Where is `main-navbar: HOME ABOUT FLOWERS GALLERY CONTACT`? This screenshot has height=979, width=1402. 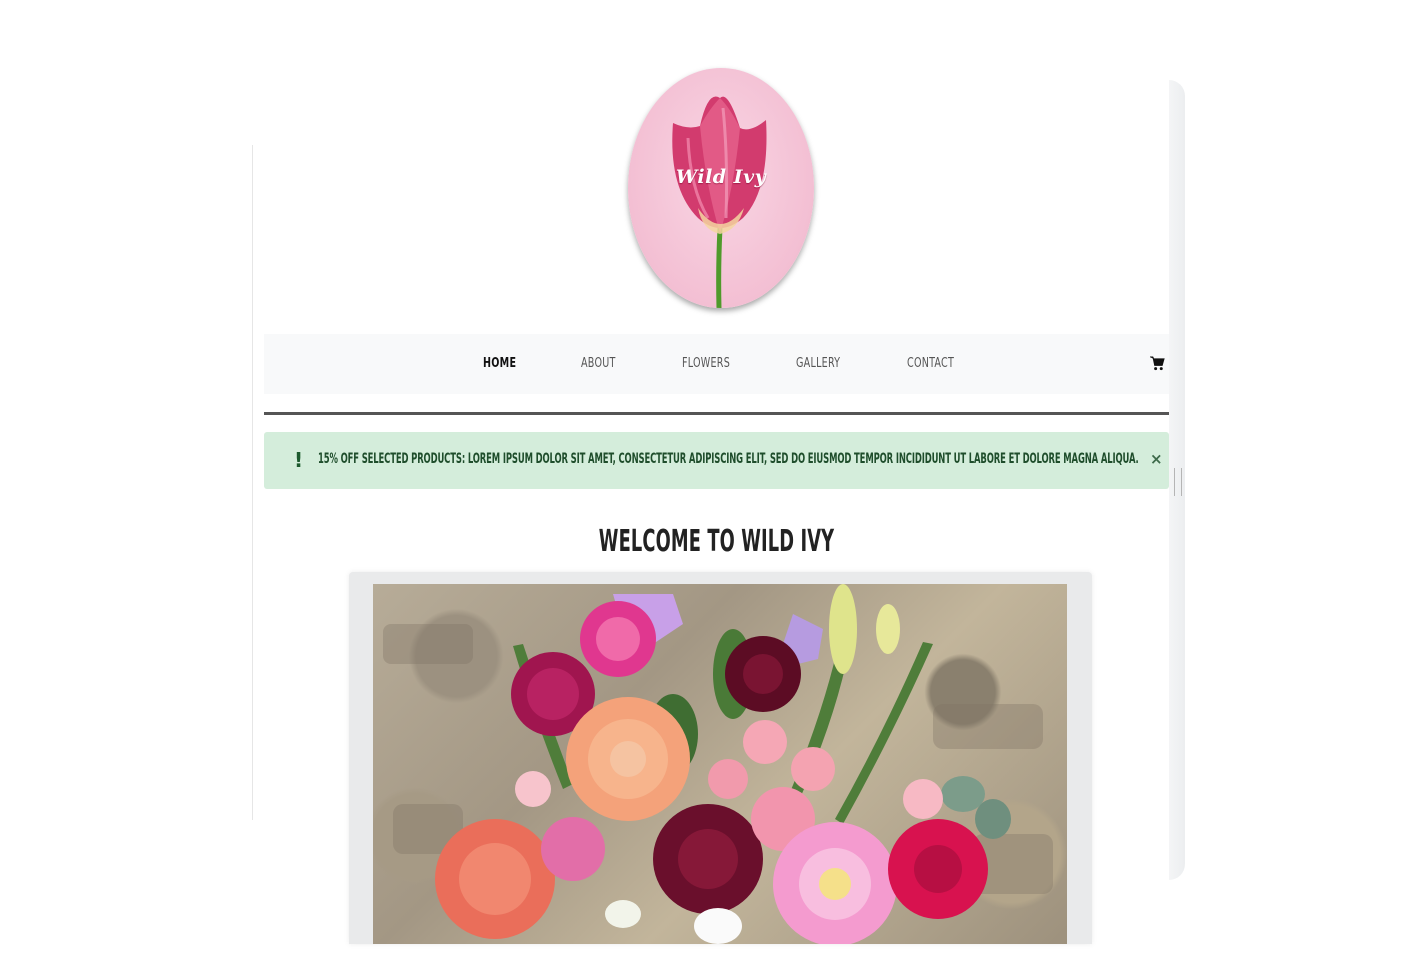
main-navbar: HOME ABOUT FLOWERS GALLERY CONTACT is located at coordinates (716, 364).